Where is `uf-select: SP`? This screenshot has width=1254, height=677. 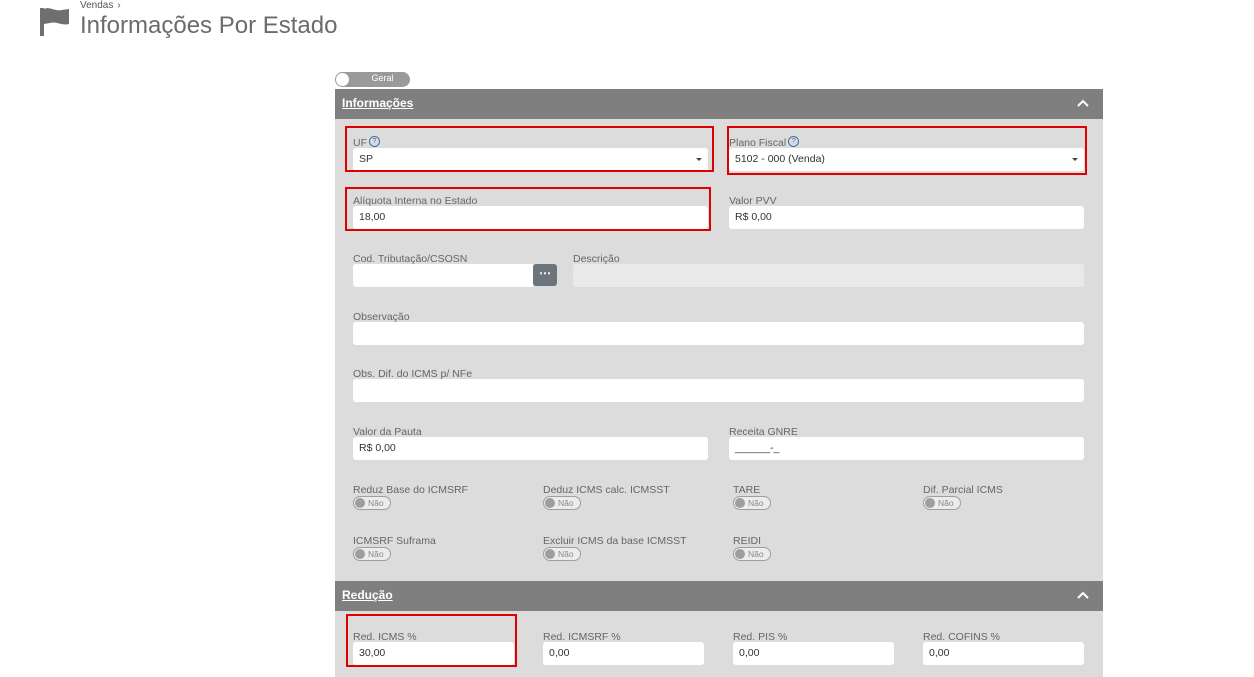
uf-select: SP is located at coordinates (530, 159).